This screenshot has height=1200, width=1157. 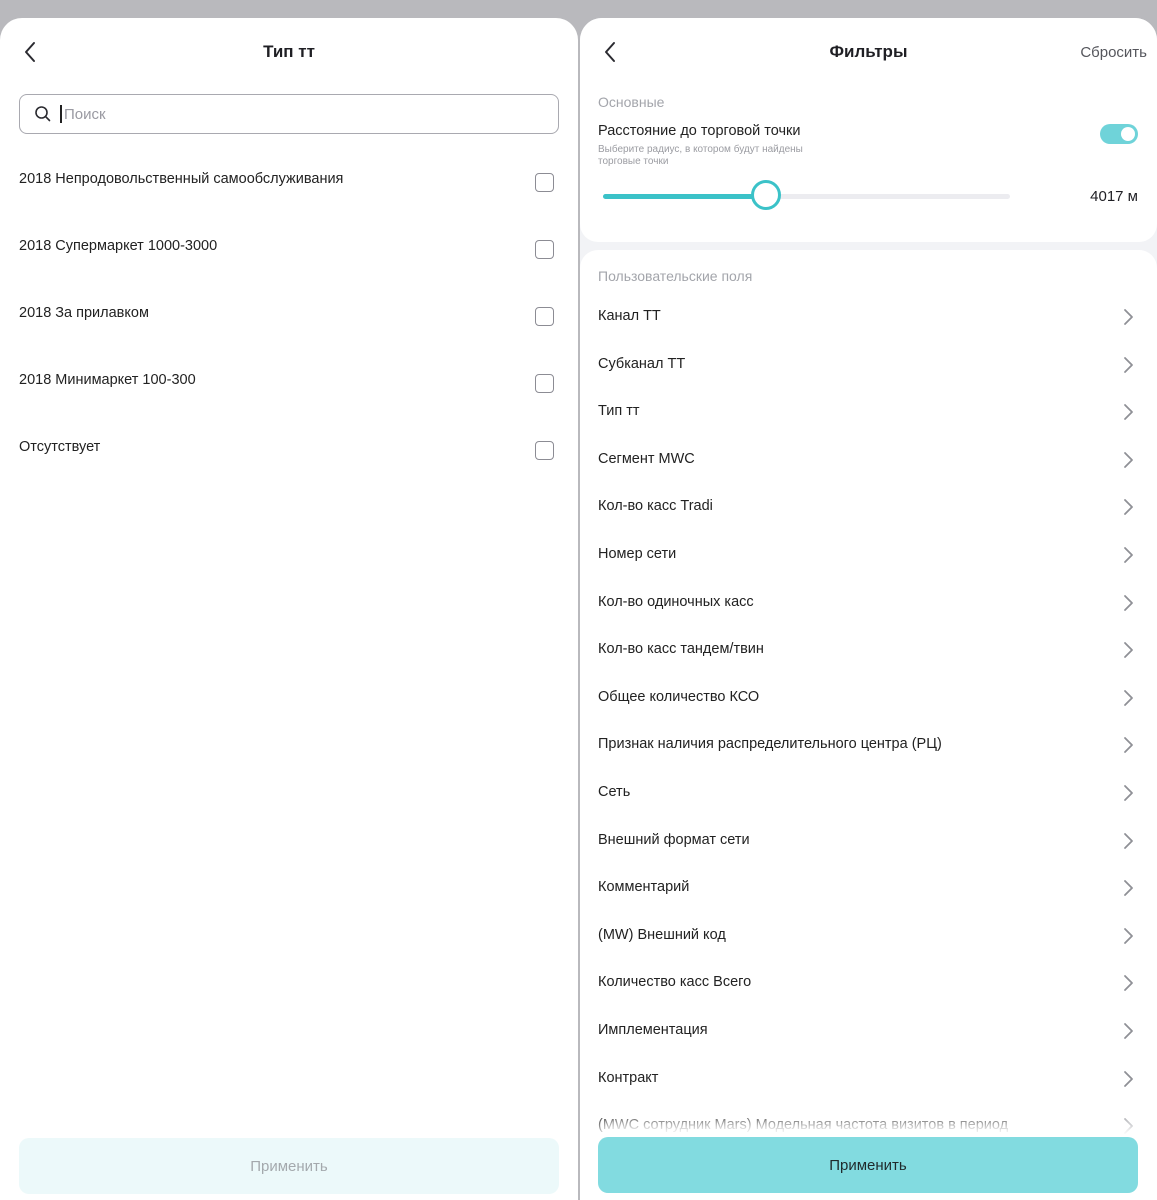 What do you see at coordinates (868, 651) in the screenshot?
I see `filter-field-row: Кол-во касс тандем/твин` at bounding box center [868, 651].